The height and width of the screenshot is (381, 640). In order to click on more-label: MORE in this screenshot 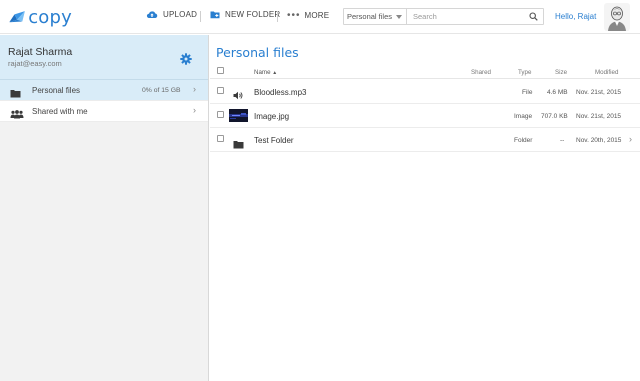, I will do `click(317, 15)`.